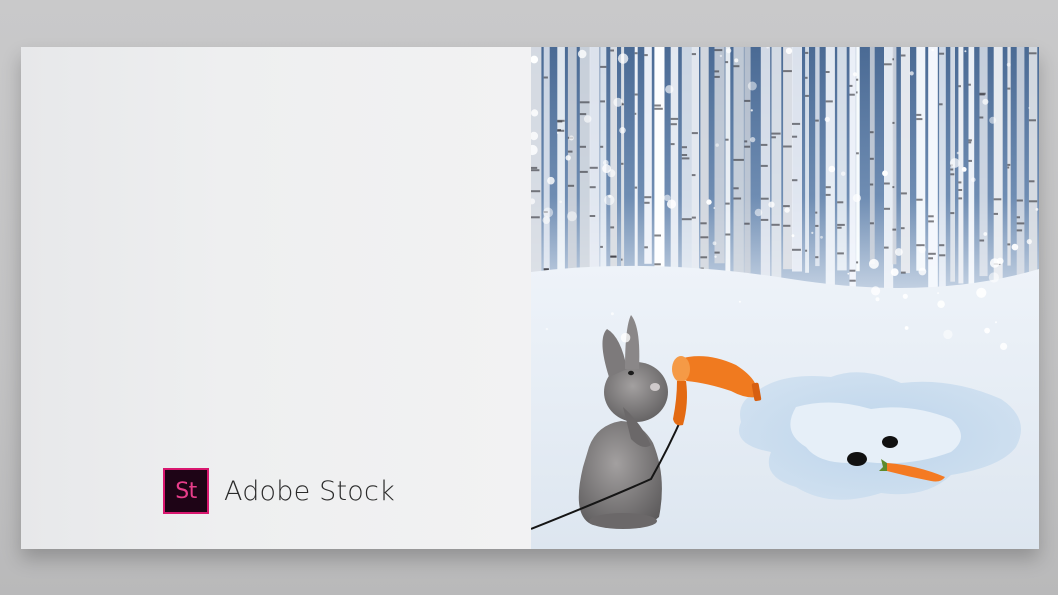 The width and height of the screenshot is (1058, 595). I want to click on badge-text: St, so click(186, 491).